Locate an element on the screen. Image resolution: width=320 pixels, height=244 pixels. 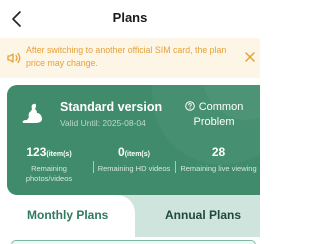
stat-value: 123 is located at coordinates (36, 152).